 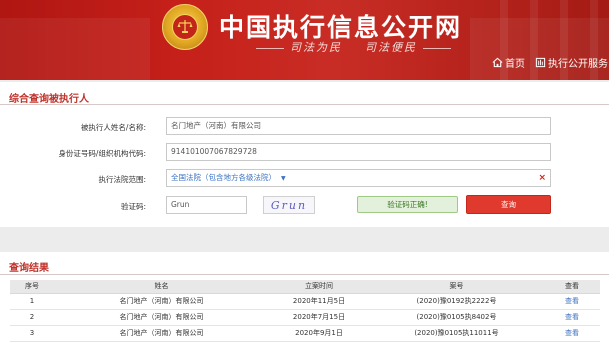 I want to click on row-date: 2020年11月5日, so click(x=319, y=301).